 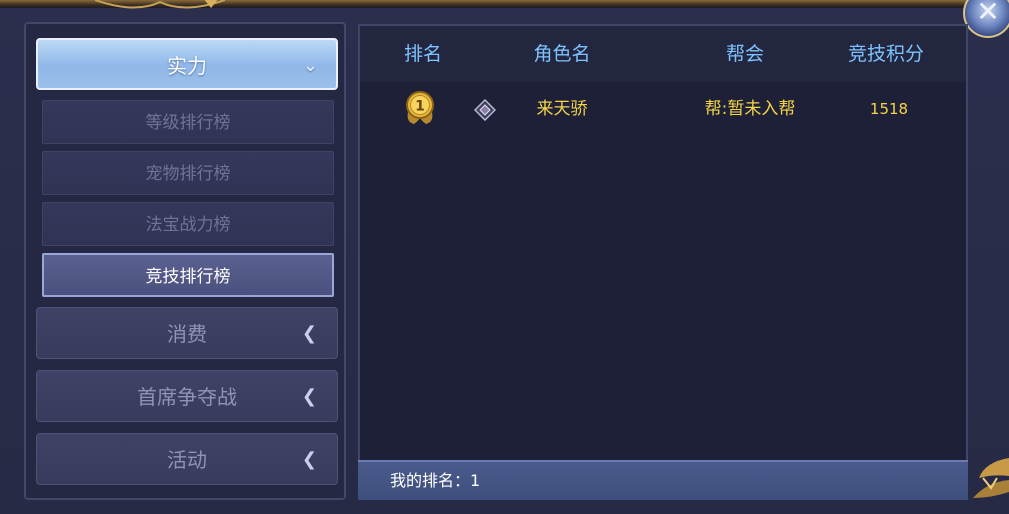 I want to click on header-name: 角色名, so click(x=562, y=54).